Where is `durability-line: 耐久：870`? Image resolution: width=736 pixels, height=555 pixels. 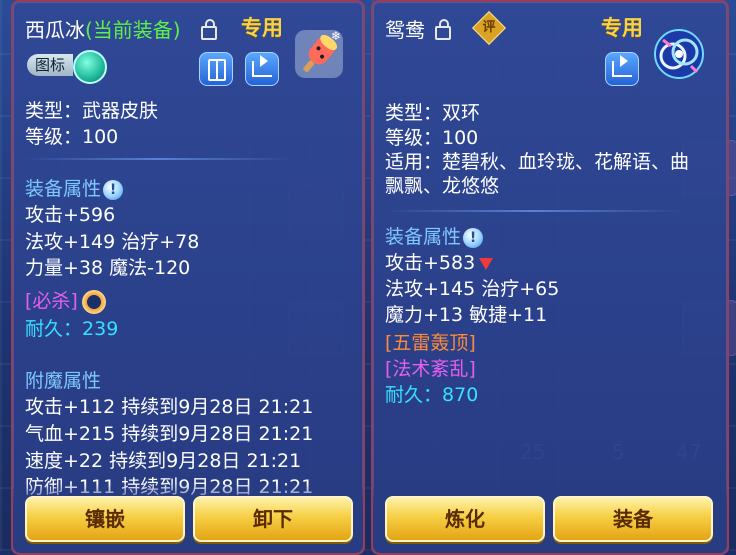 durability-line: 耐久：870 is located at coordinates (431, 395).